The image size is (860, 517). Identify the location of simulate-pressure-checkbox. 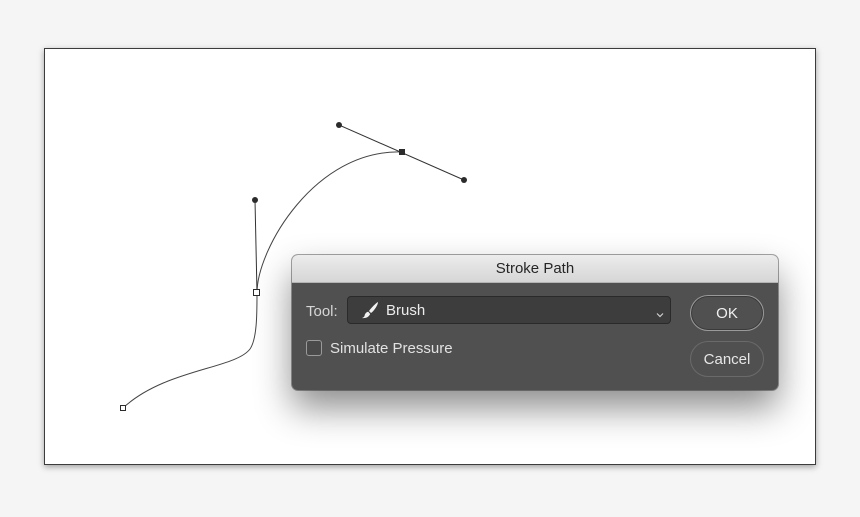
(314, 348).